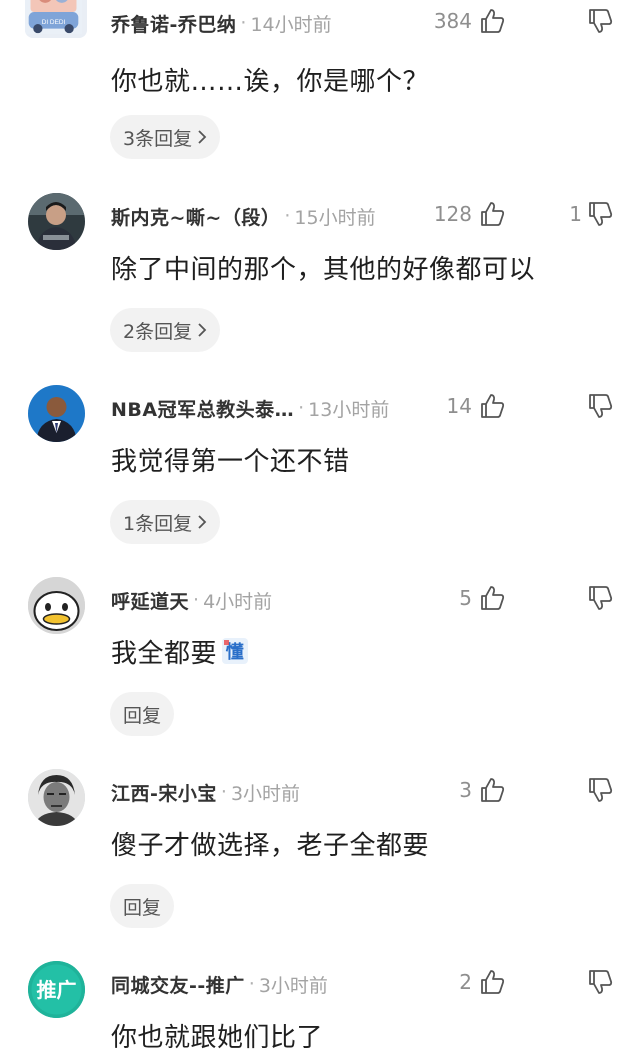 The image size is (640, 1061). What do you see at coordinates (164, 654) in the screenshot?
I see `comment-text-content: 我全都要` at bounding box center [164, 654].